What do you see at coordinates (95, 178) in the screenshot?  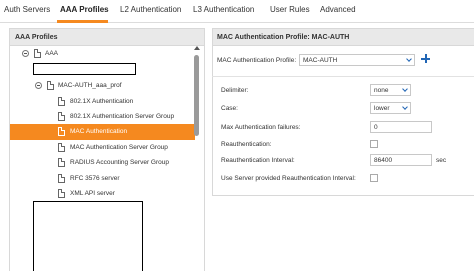 I see `tree-label: RFC 3576 server` at bounding box center [95, 178].